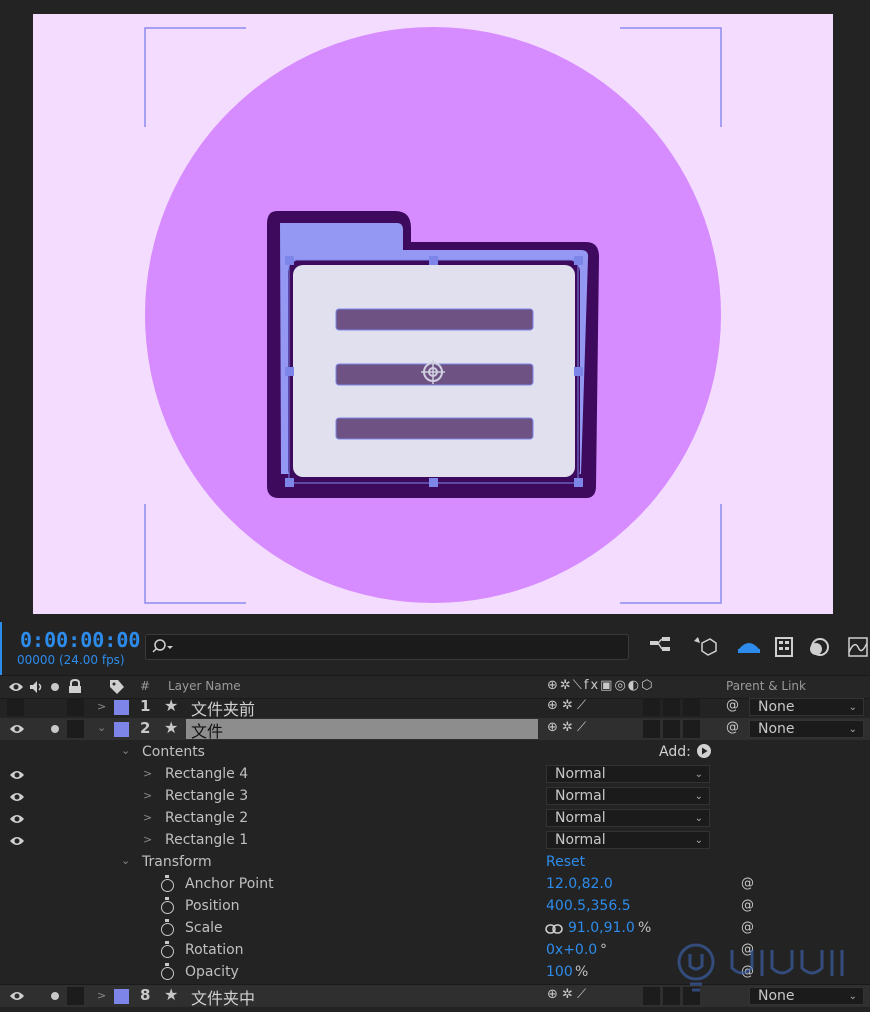 The height and width of the screenshot is (1012, 870). What do you see at coordinates (171, 994) in the screenshot?
I see `shape-layer-star-icon: ★` at bounding box center [171, 994].